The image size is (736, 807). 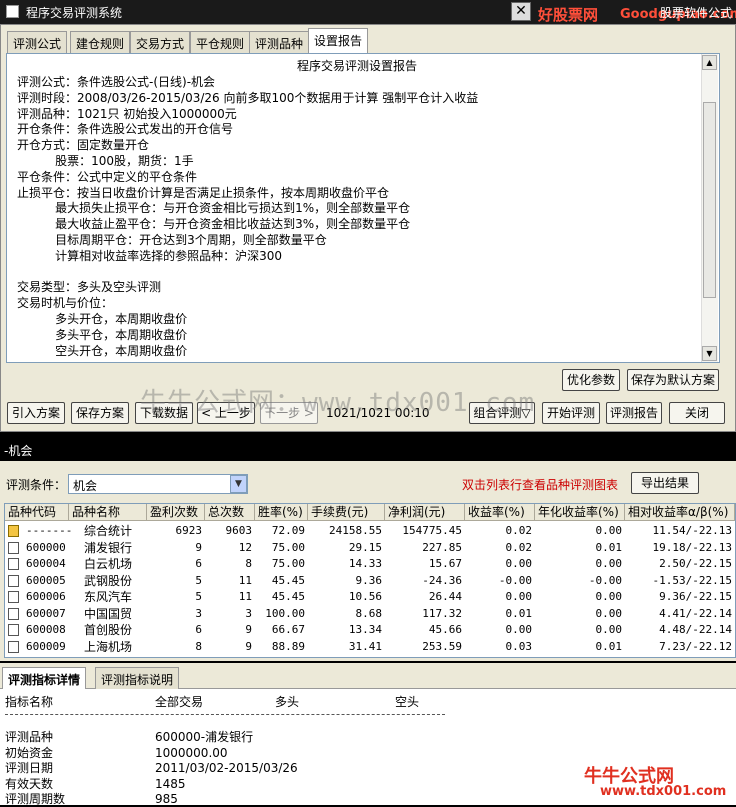 I want to click on chevron-down-icon: ▼, so click(x=238, y=484).